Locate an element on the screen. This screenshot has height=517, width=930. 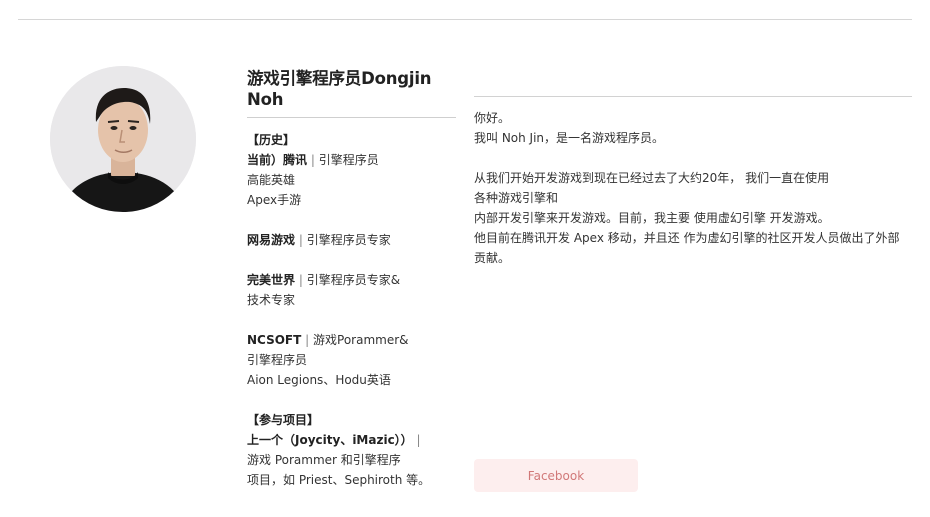
perfect-world-role-2: 技术专家 is located at coordinates (271, 300).